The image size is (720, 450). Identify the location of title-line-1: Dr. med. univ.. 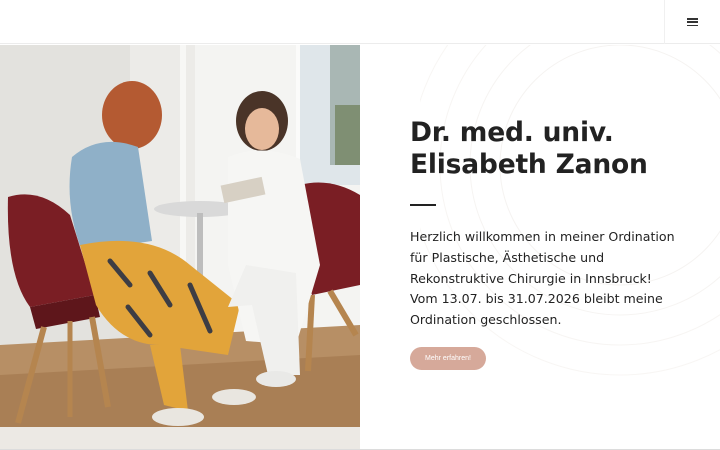
(512, 132).